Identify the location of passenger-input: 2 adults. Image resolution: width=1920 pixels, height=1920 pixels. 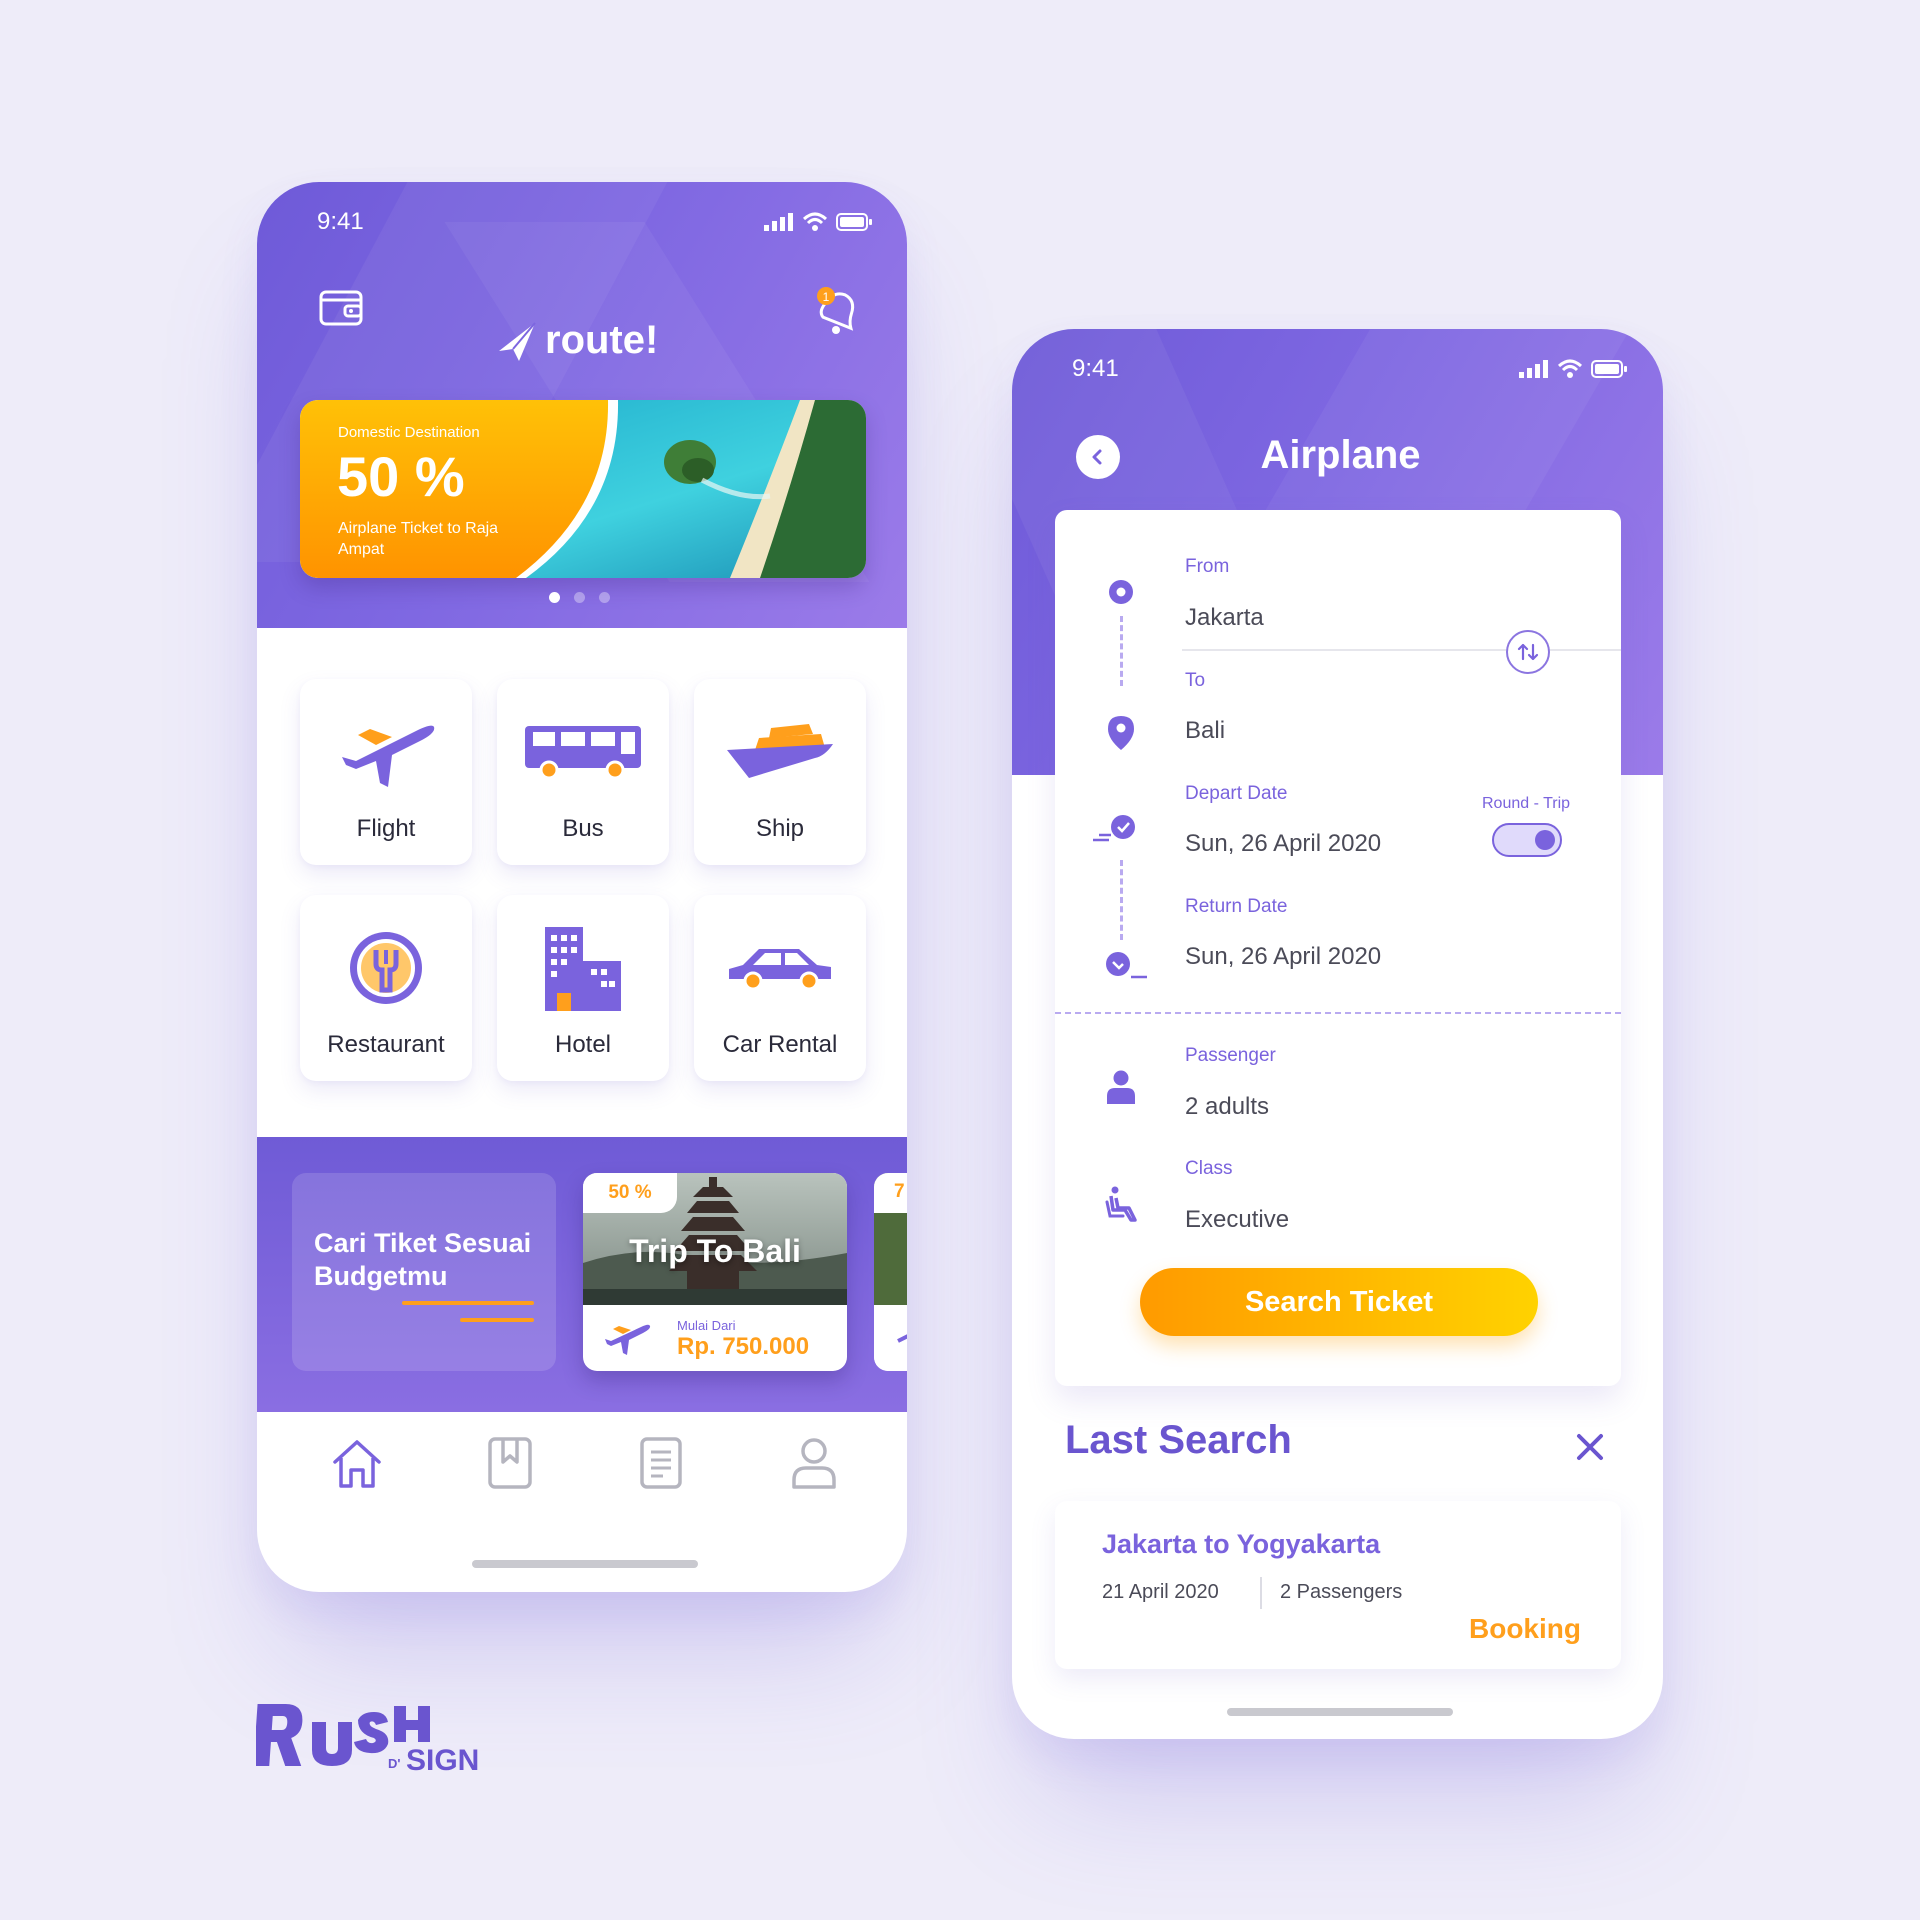
(1227, 1107).